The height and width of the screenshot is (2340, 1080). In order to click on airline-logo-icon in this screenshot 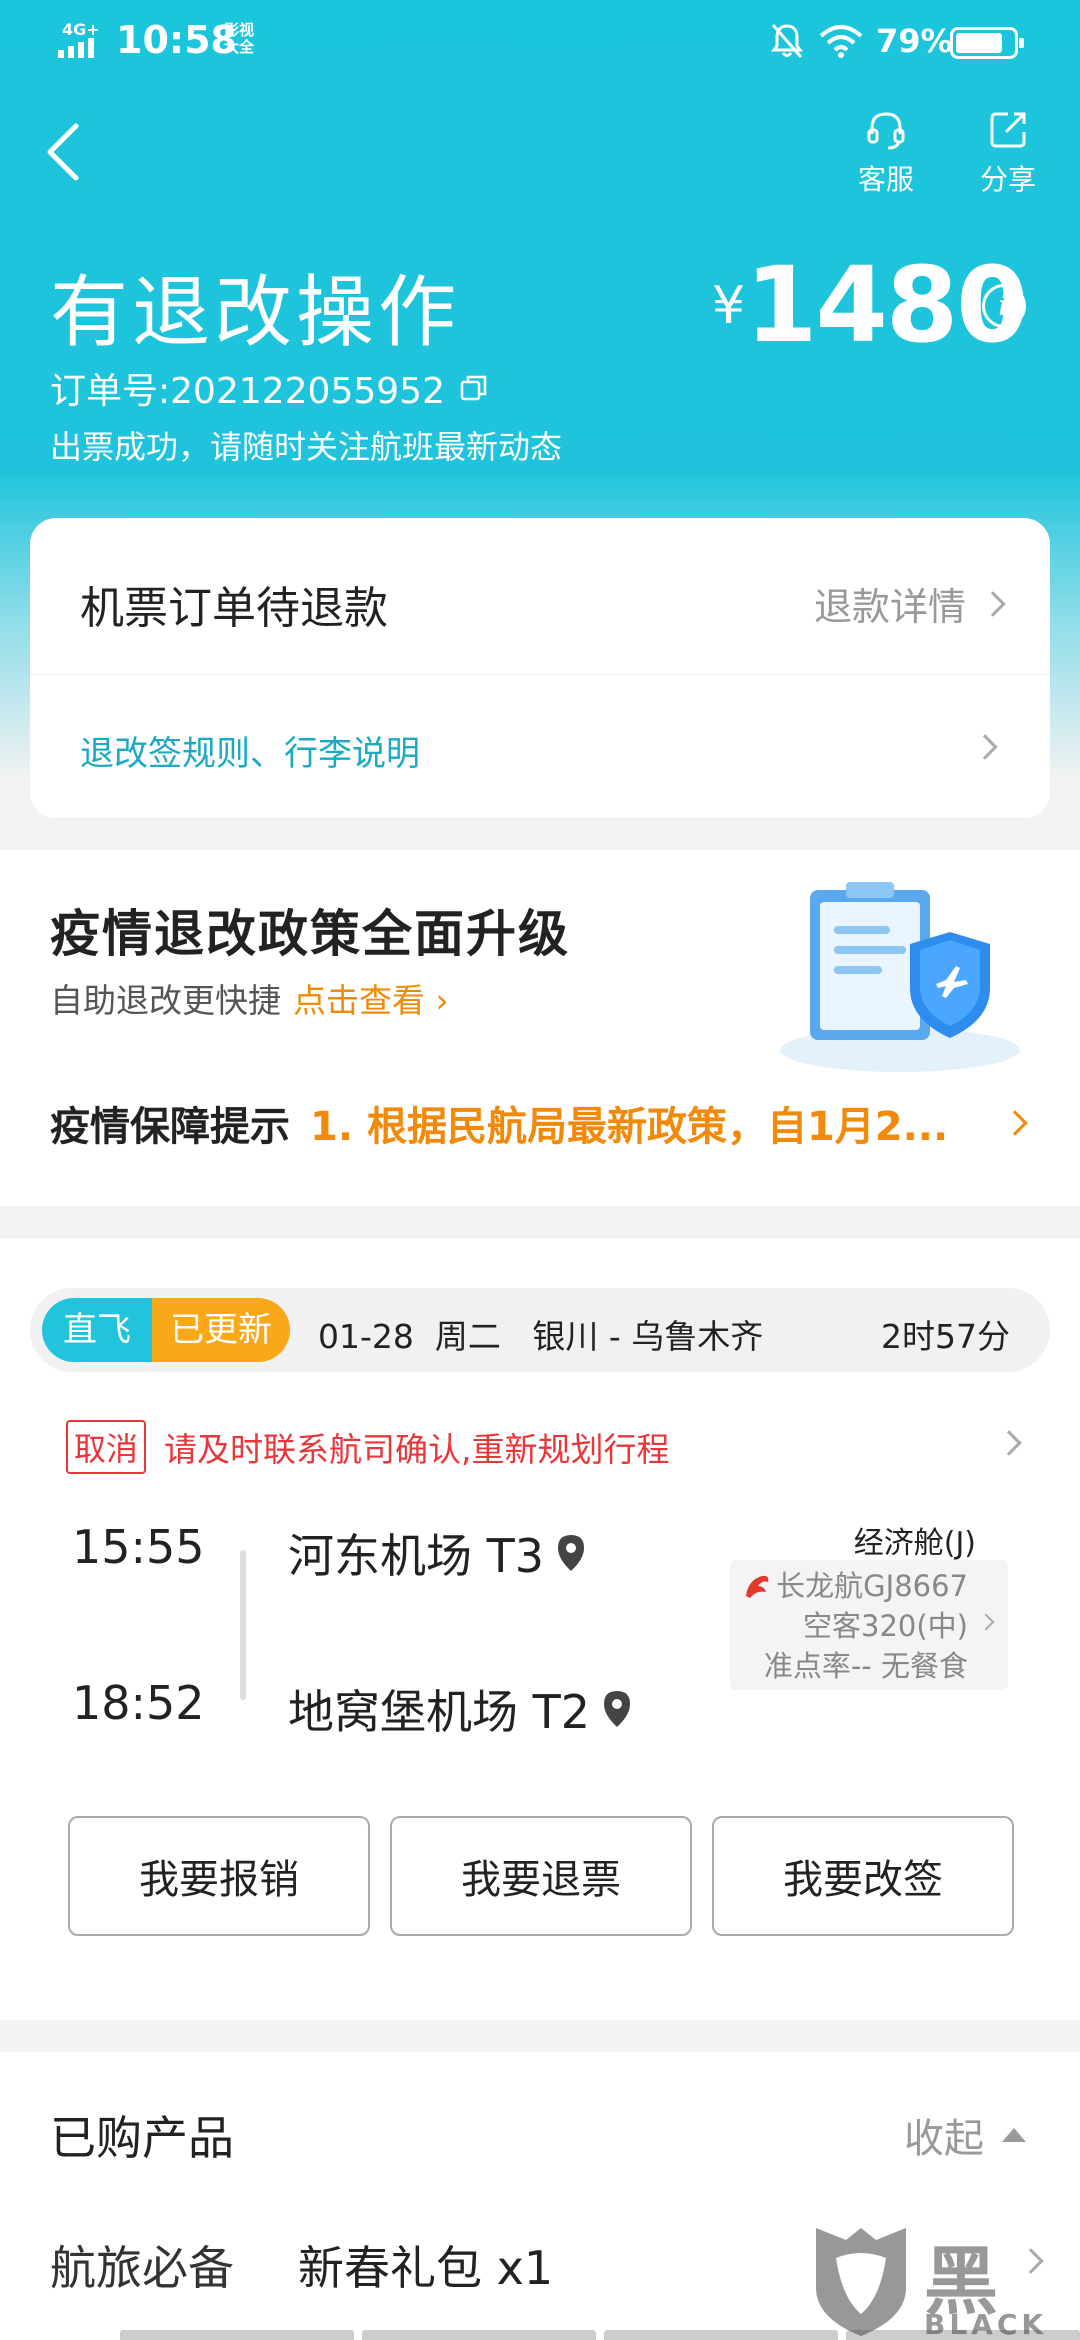, I will do `click(757, 1586)`.